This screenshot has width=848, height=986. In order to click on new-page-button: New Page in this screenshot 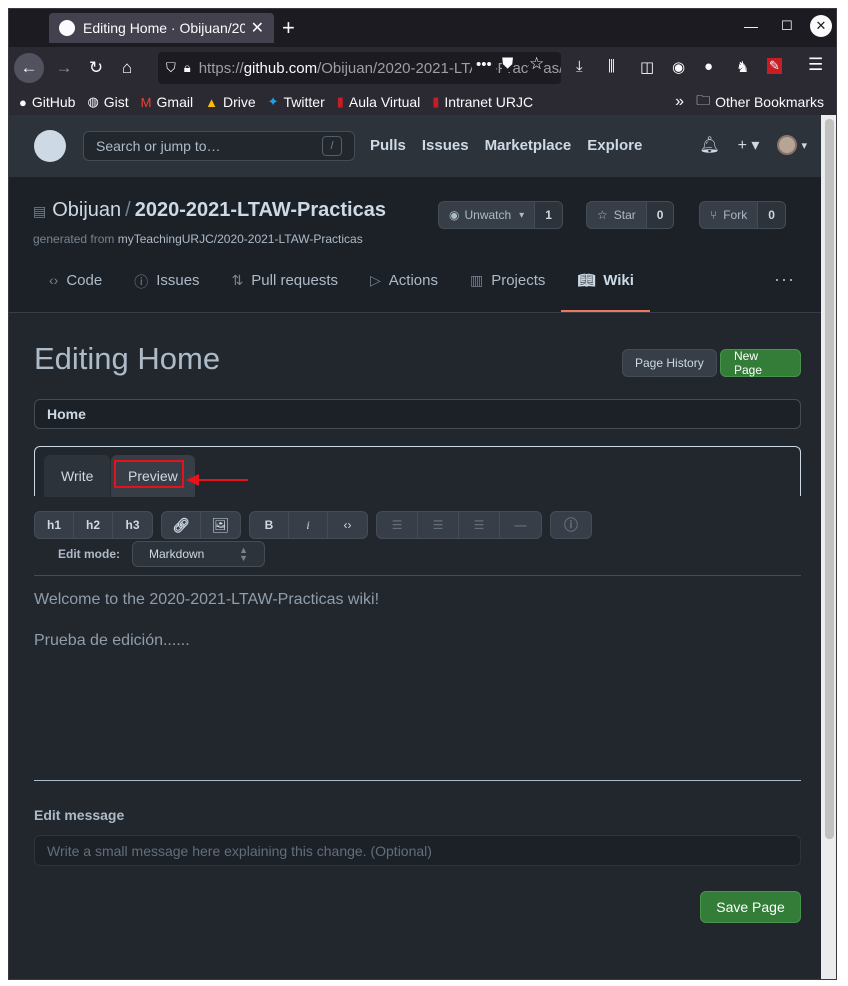, I will do `click(760, 363)`.